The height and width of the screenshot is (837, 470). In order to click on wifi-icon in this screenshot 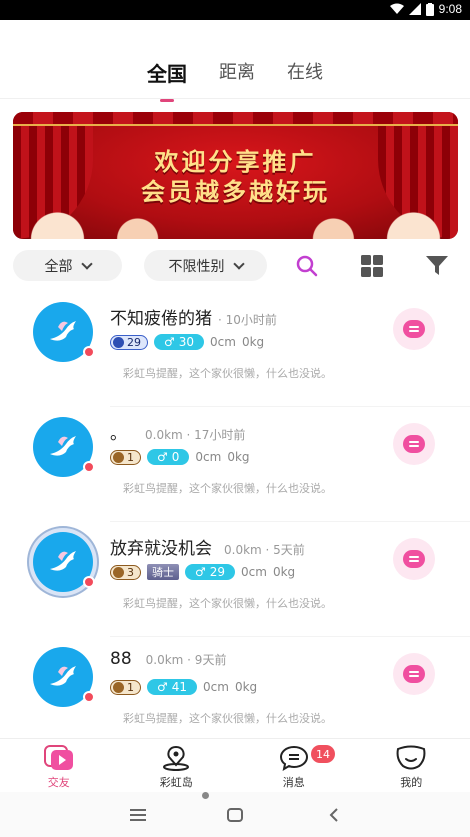, I will do `click(396, 8)`.